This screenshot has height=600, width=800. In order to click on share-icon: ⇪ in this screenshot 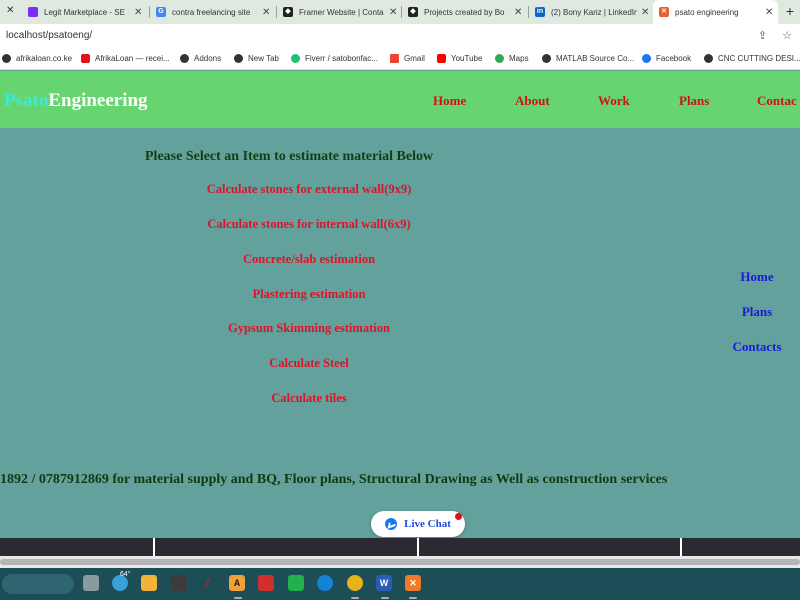, I will do `click(762, 36)`.